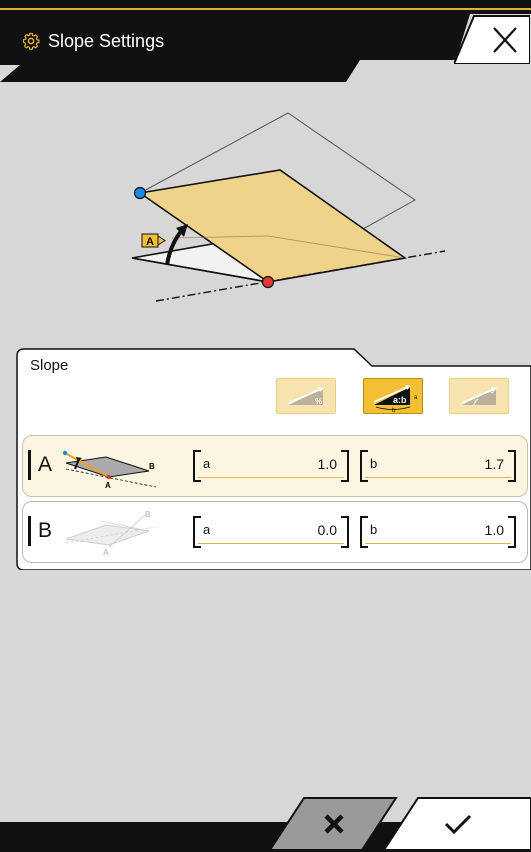 Image resolution: width=531 pixels, height=852 pixels. Describe the element at coordinates (400, 400) in the screenshot. I see `svg-text: a:b` at that location.